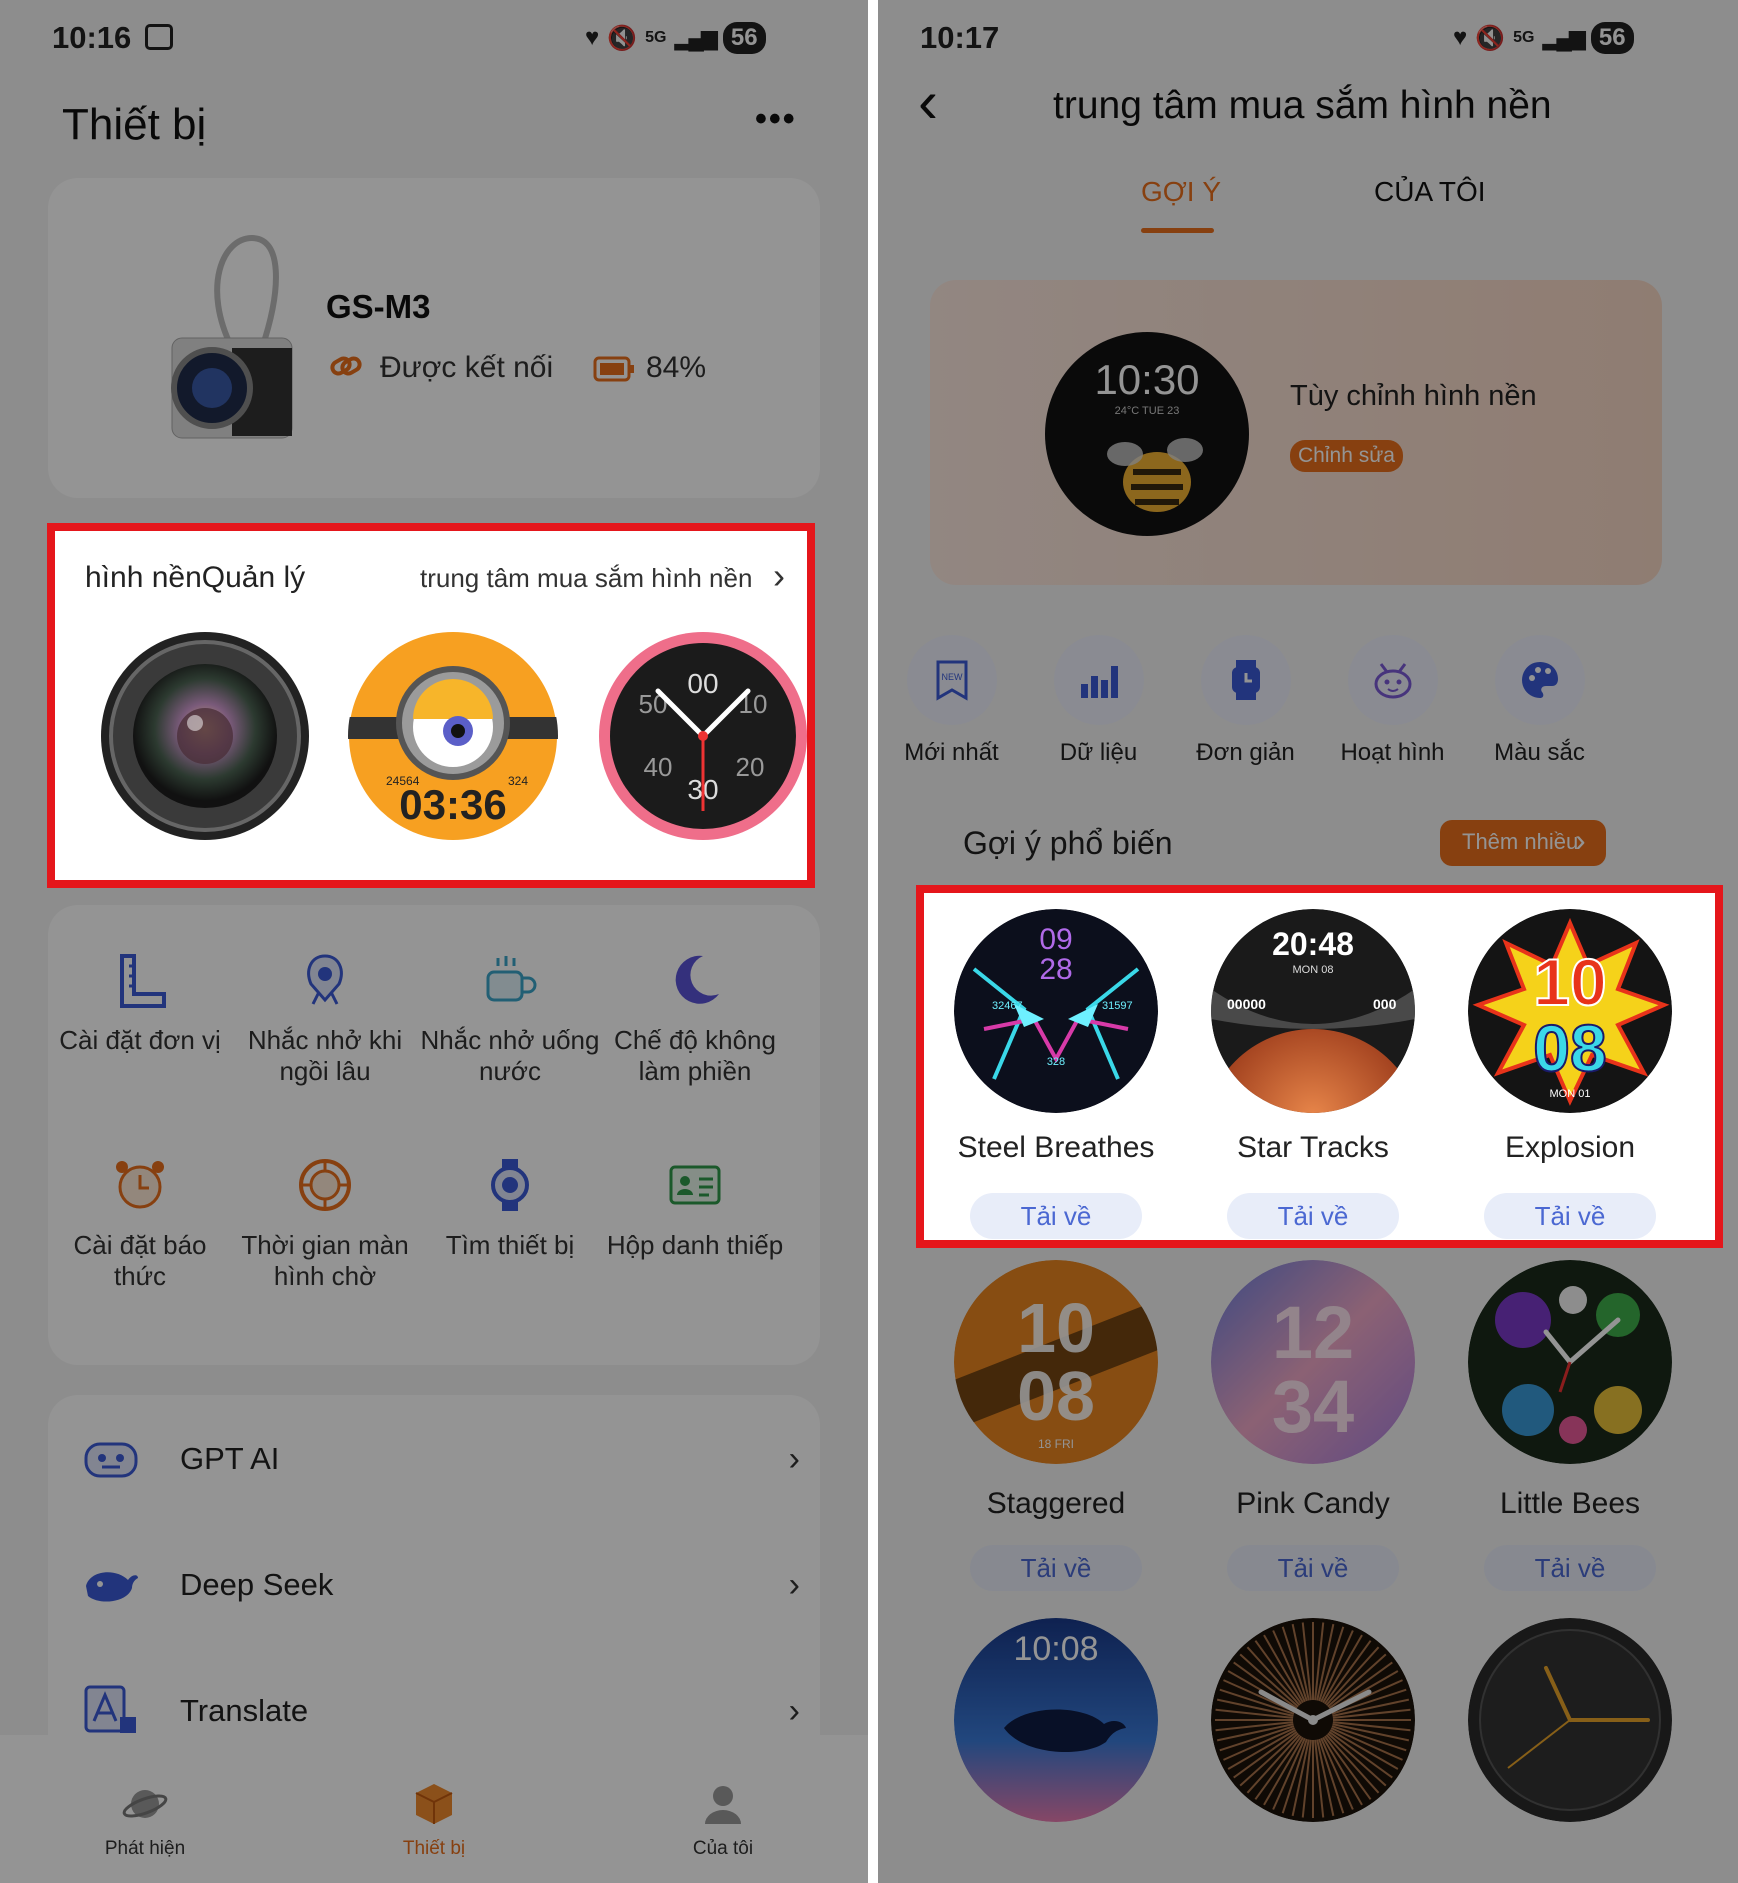 The height and width of the screenshot is (1883, 1738). I want to click on battery-level: 84%, so click(676, 367).